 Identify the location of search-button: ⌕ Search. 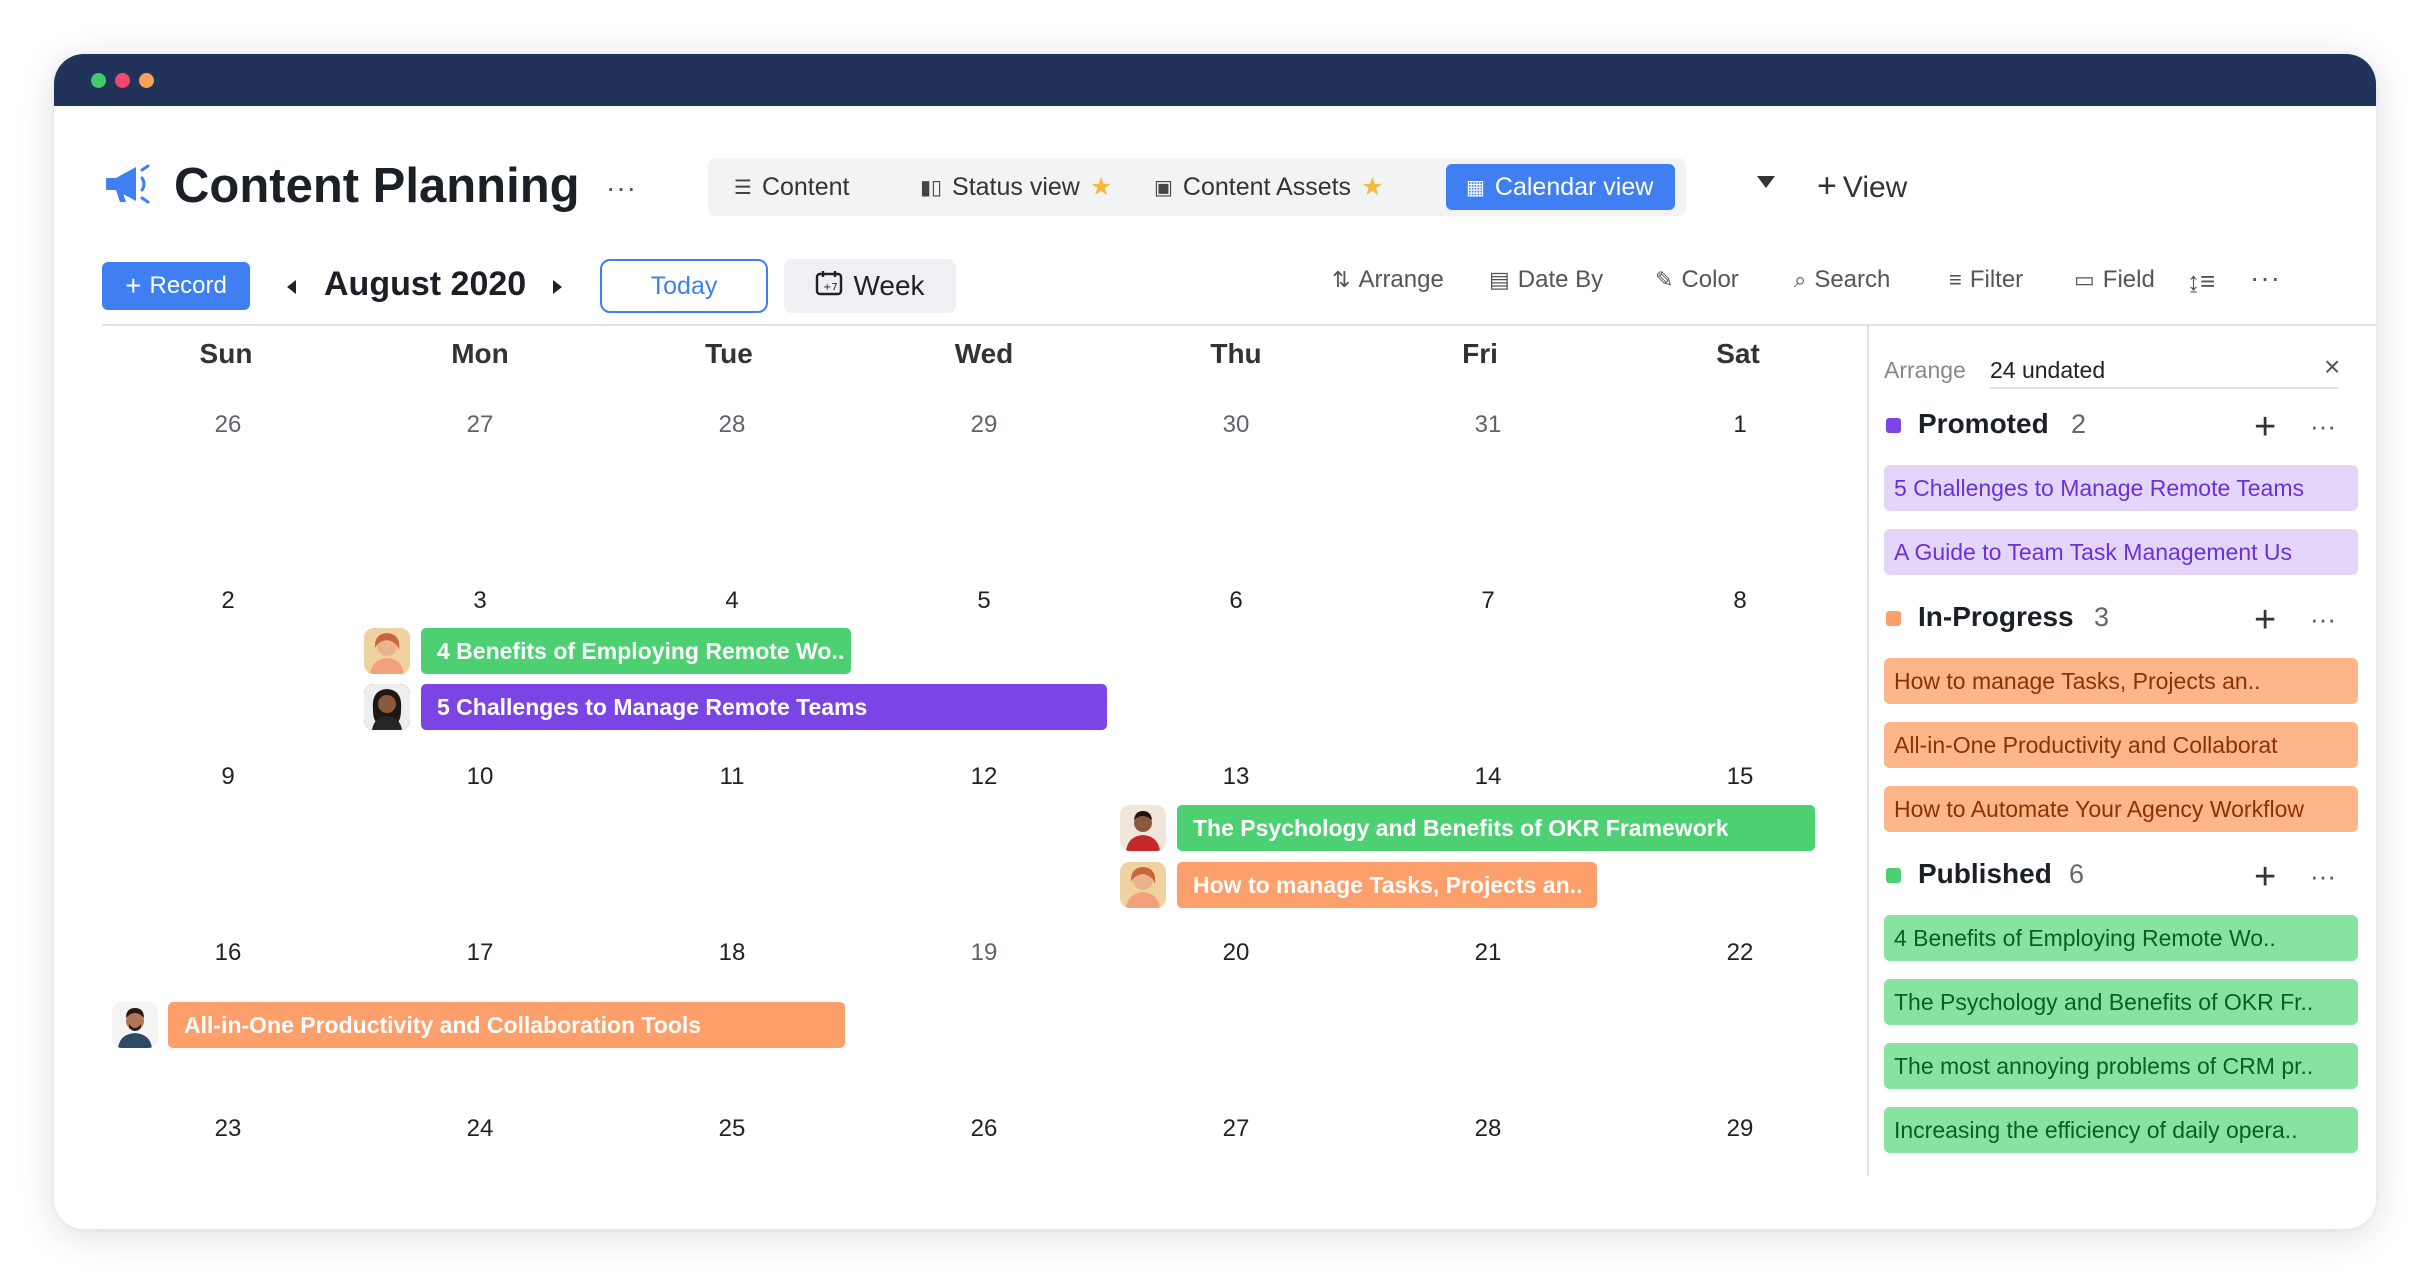
(1842, 280).